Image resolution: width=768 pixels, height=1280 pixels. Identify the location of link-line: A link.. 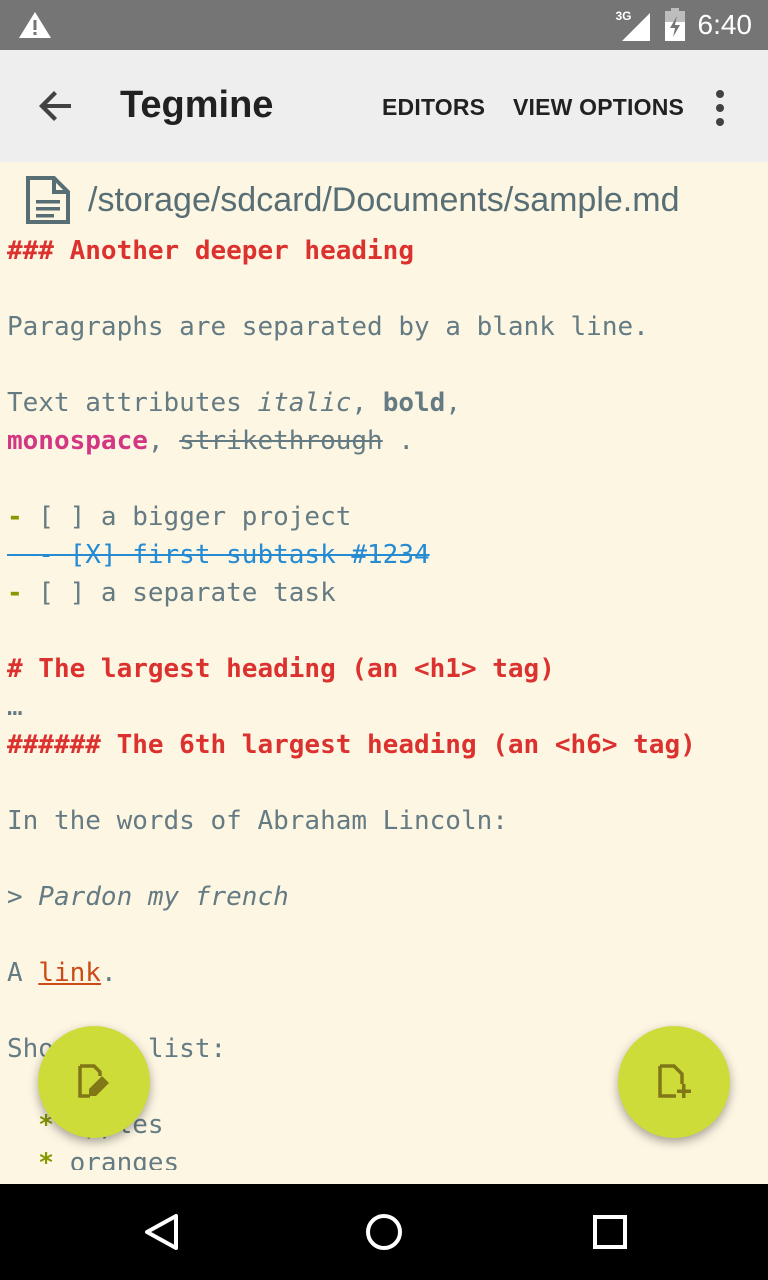
(351, 973).